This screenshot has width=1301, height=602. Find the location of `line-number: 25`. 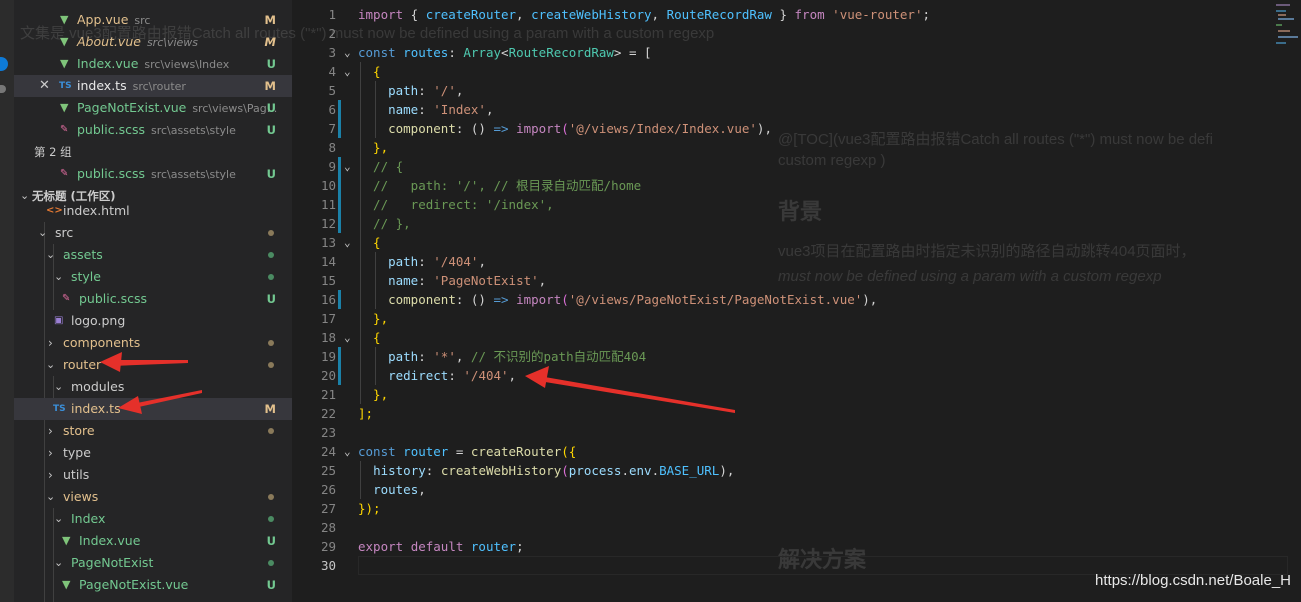

line-number: 25 is located at coordinates (328, 470).